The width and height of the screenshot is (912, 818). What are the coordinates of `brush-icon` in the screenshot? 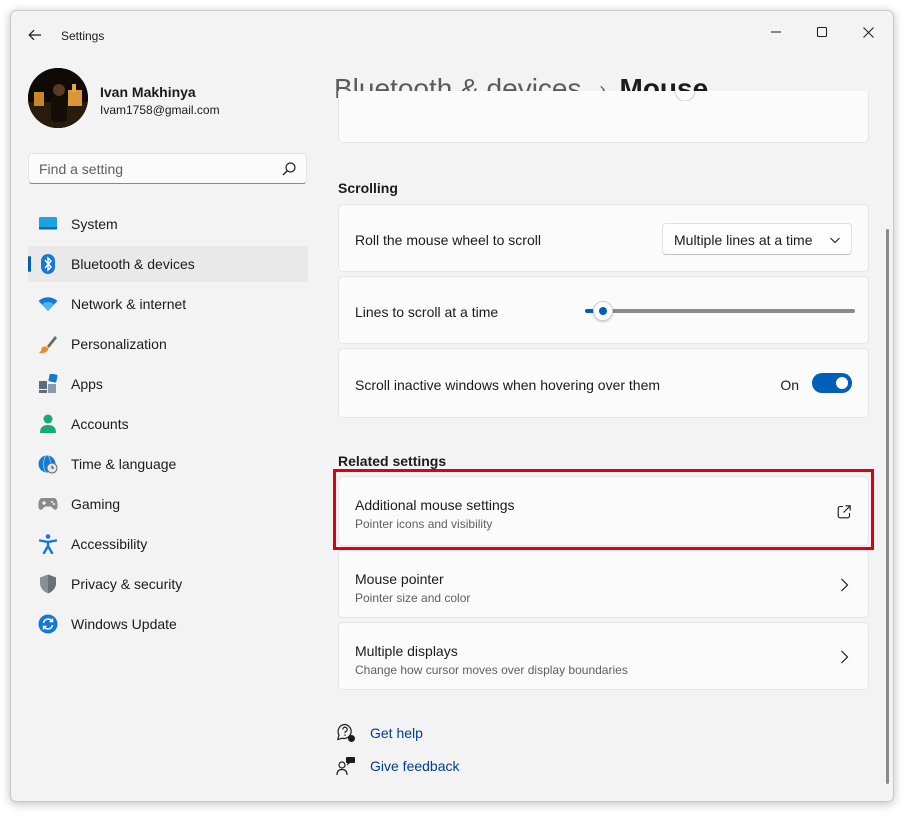 It's located at (48, 344).